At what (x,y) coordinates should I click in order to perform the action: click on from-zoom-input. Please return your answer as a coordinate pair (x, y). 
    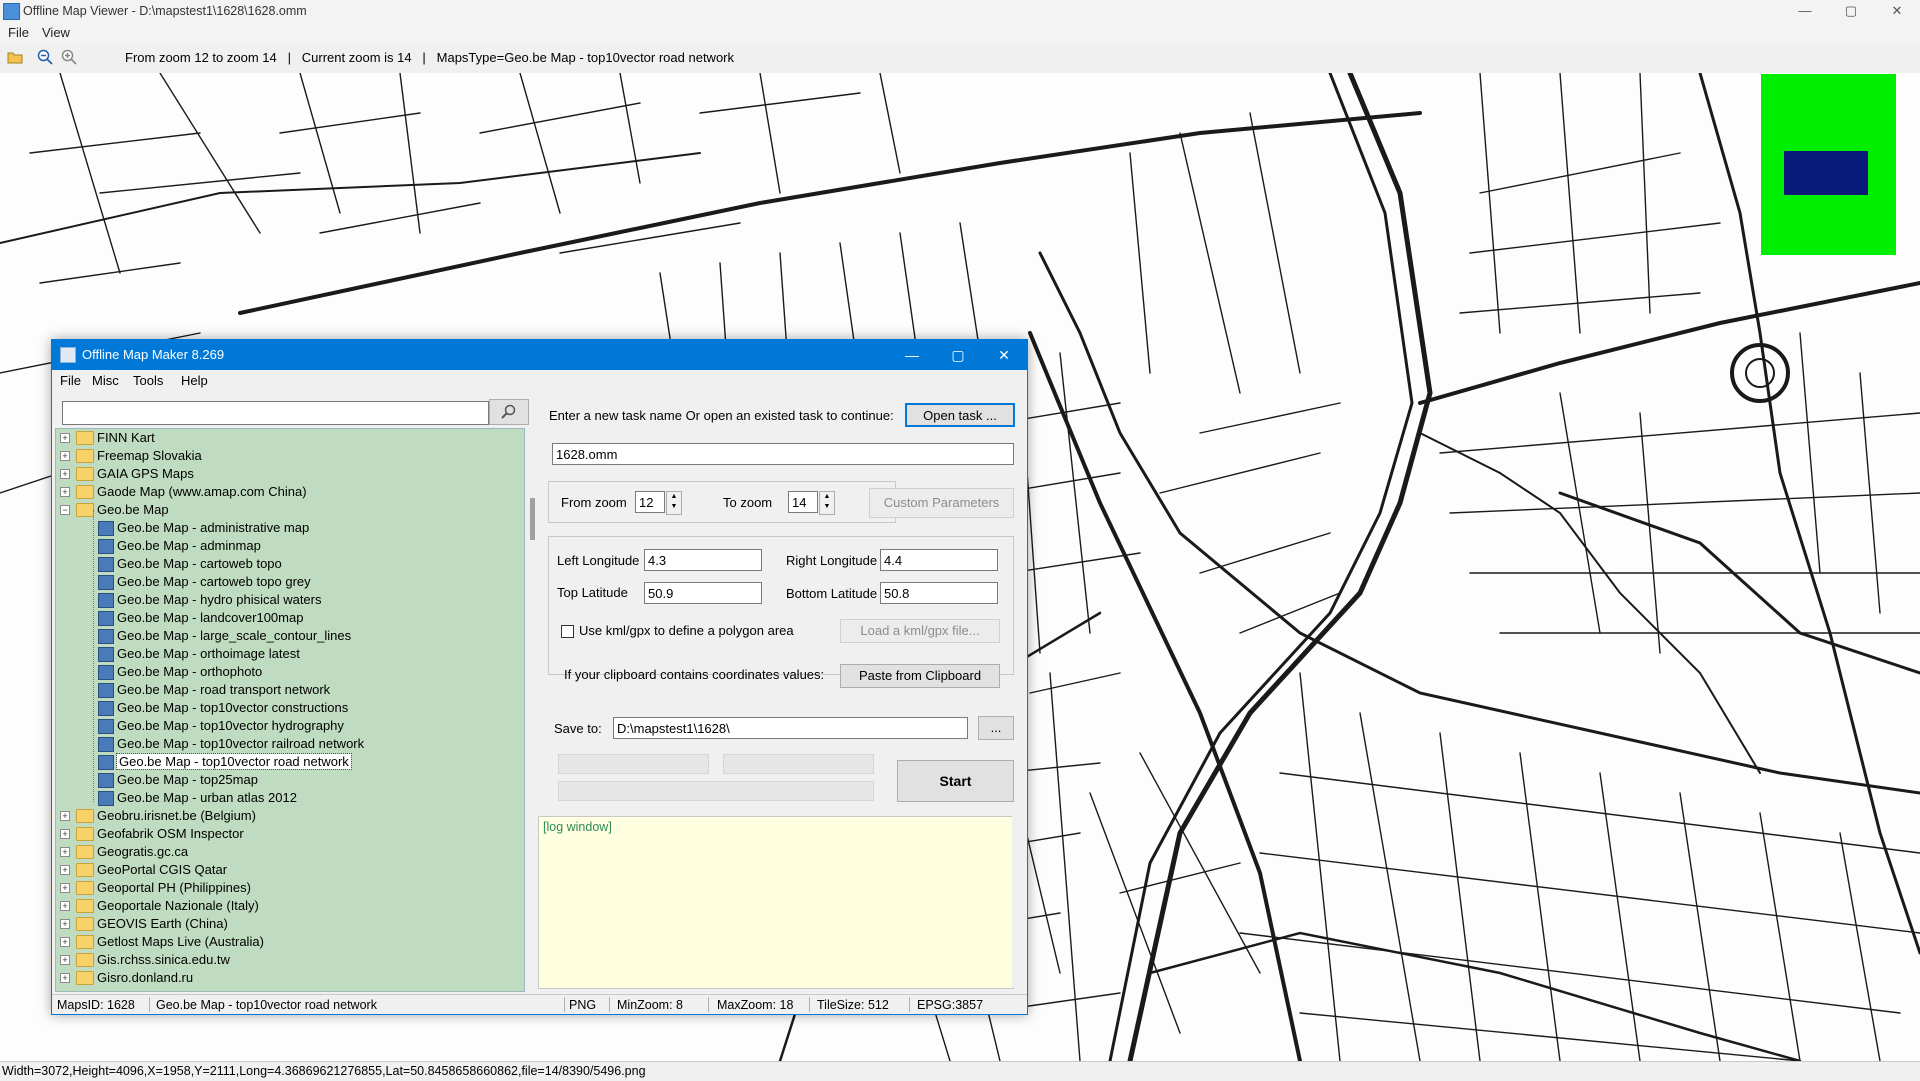
    Looking at the image, I should click on (650, 502).